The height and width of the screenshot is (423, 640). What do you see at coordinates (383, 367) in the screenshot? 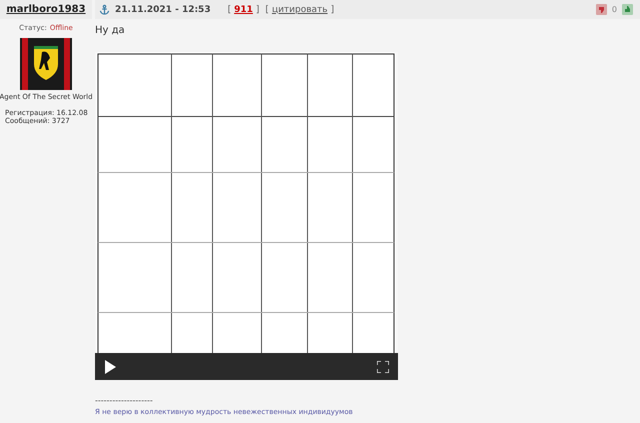
I see `fullscreen-icon` at bounding box center [383, 367].